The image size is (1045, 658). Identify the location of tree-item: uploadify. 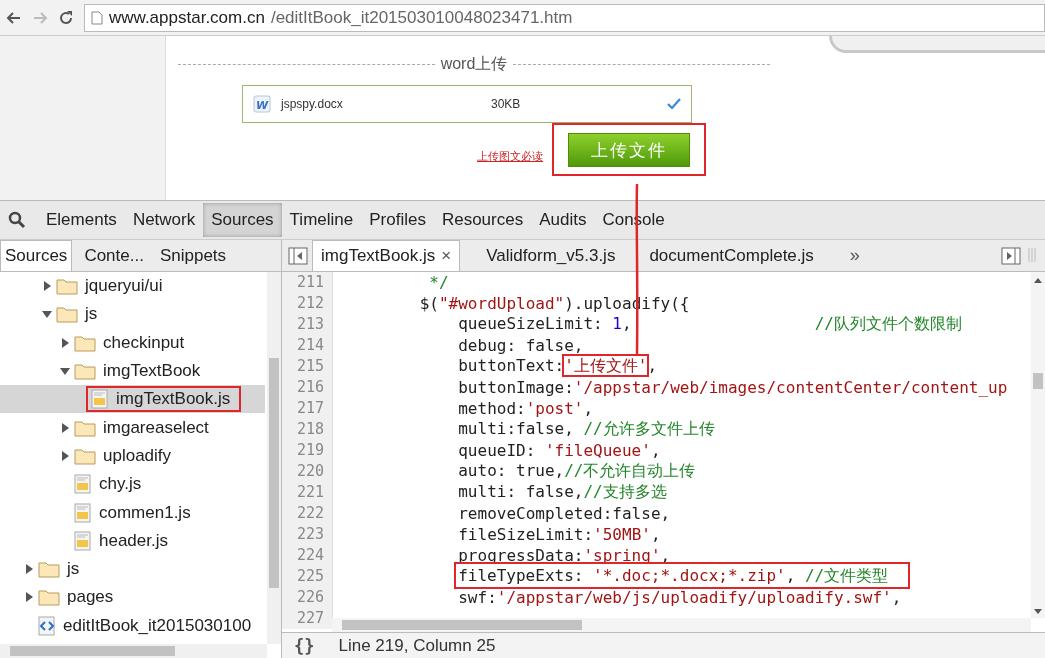
(132, 456).